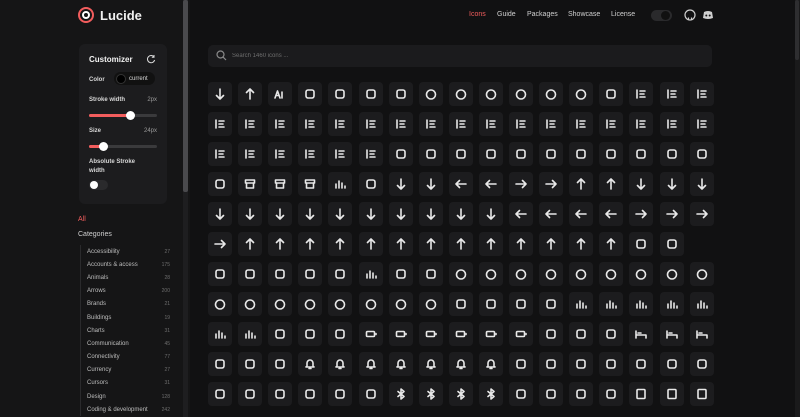  Describe the element at coordinates (623, 14) in the screenshot. I see `nav-license: License` at that location.